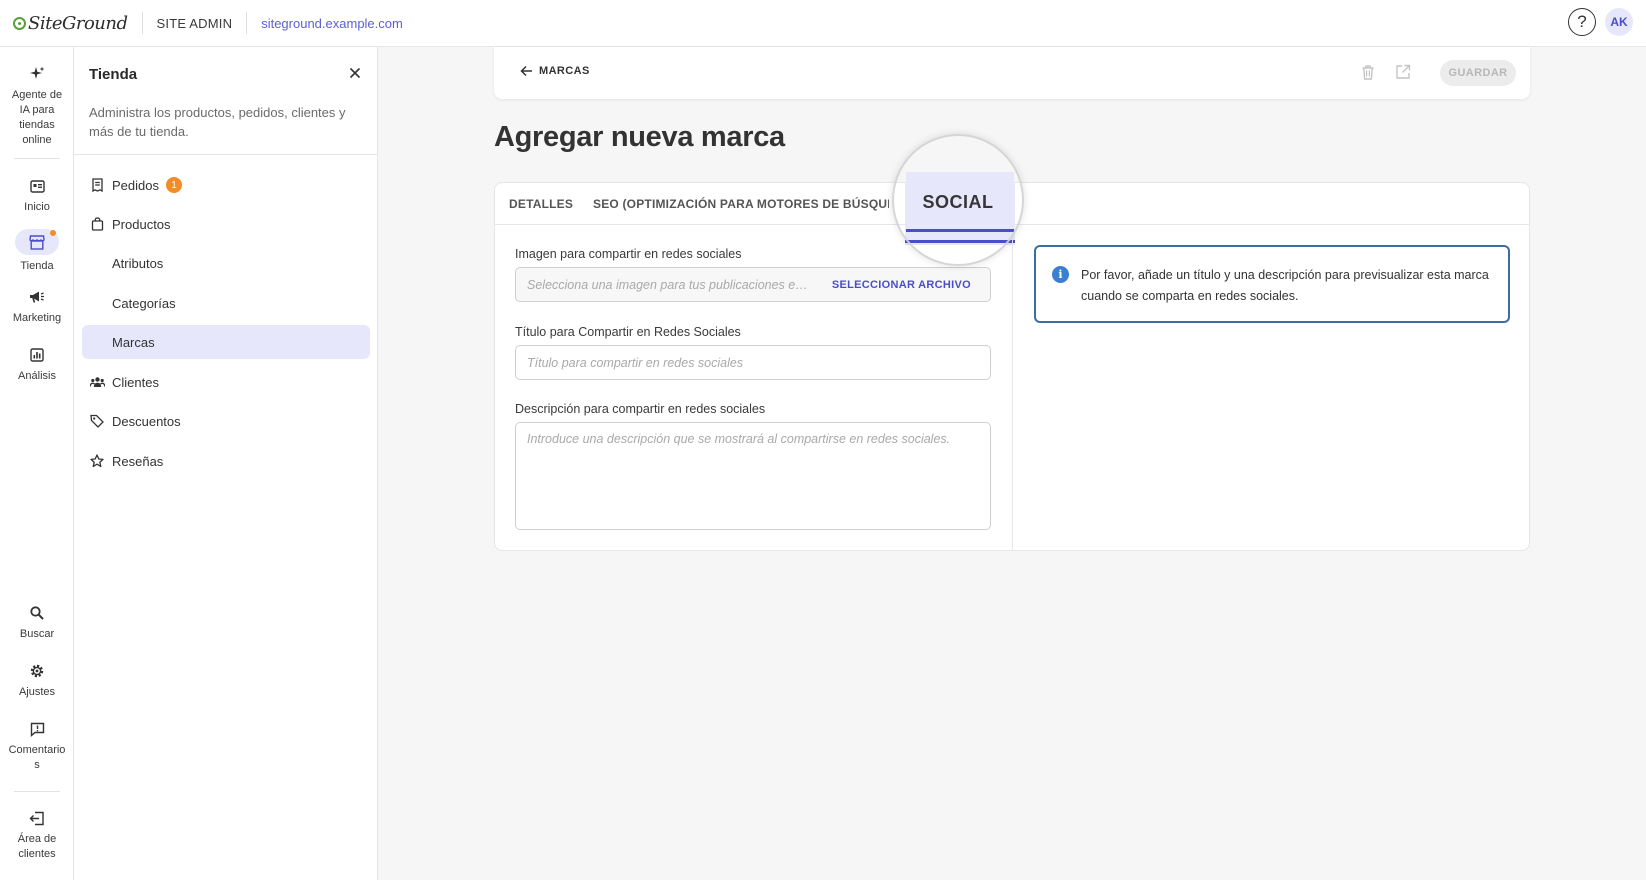 Image resolution: width=1646 pixels, height=880 pixels. Describe the element at coordinates (1582, 22) in the screenshot. I see `help-icon: ?` at that location.